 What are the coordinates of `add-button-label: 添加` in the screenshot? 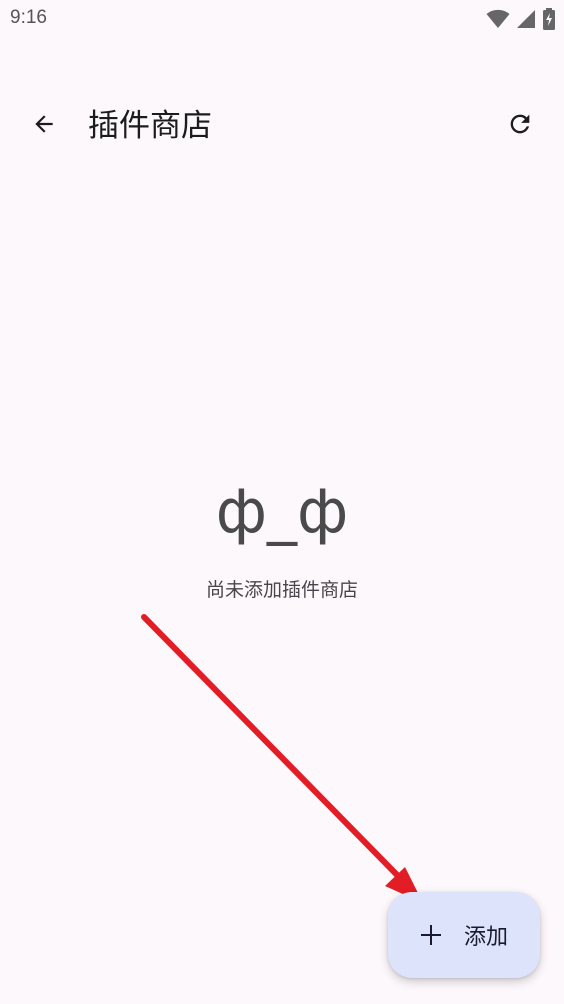 It's located at (486, 937).